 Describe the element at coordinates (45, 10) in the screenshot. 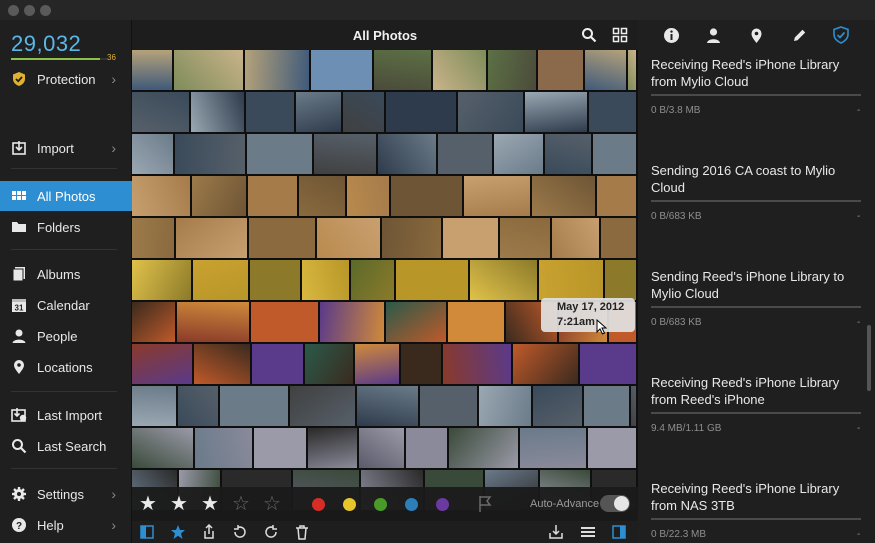

I see `zoom-window-button` at that location.